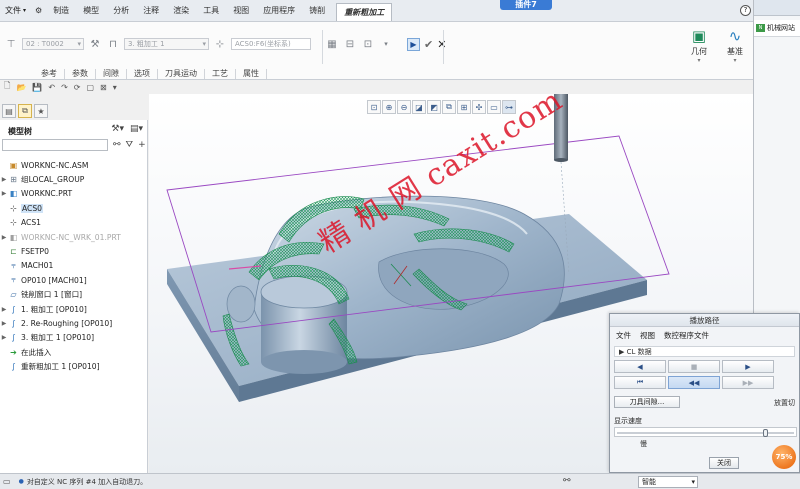  Describe the element at coordinates (386, 44) in the screenshot. I see `dropdown-icon: ▾` at that location.